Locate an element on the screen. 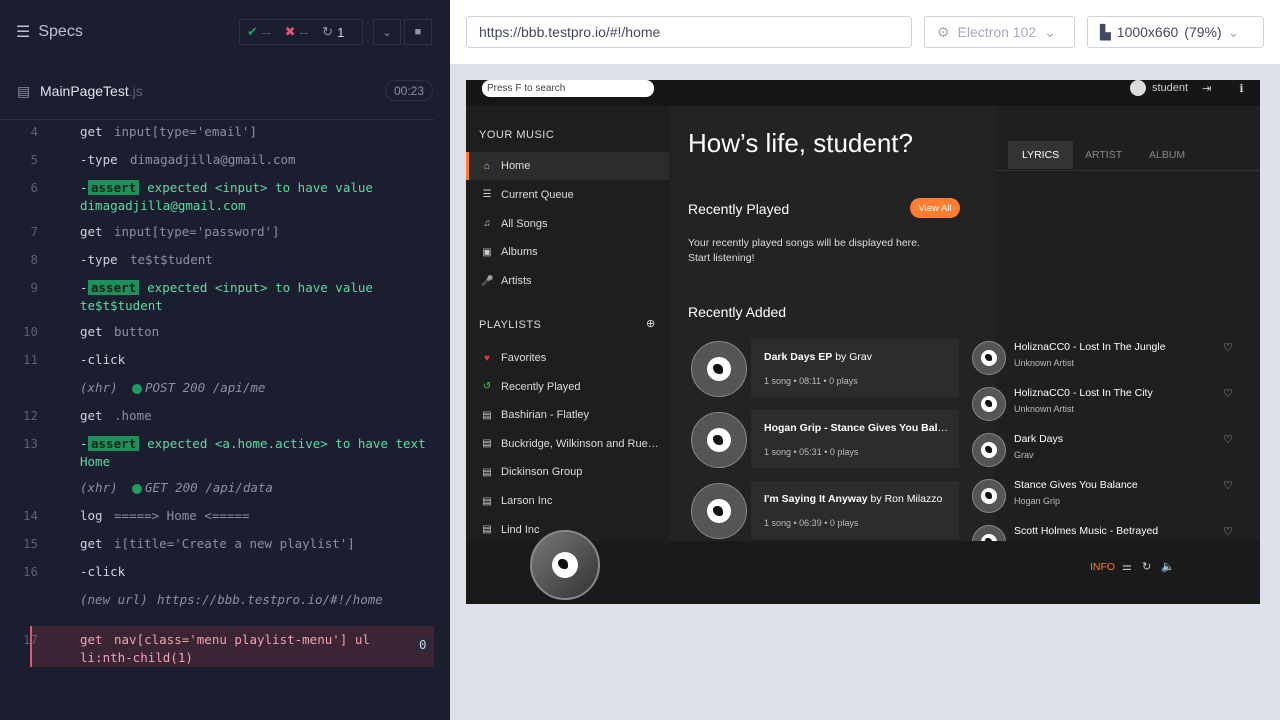  command-name: log is located at coordinates (91, 515).